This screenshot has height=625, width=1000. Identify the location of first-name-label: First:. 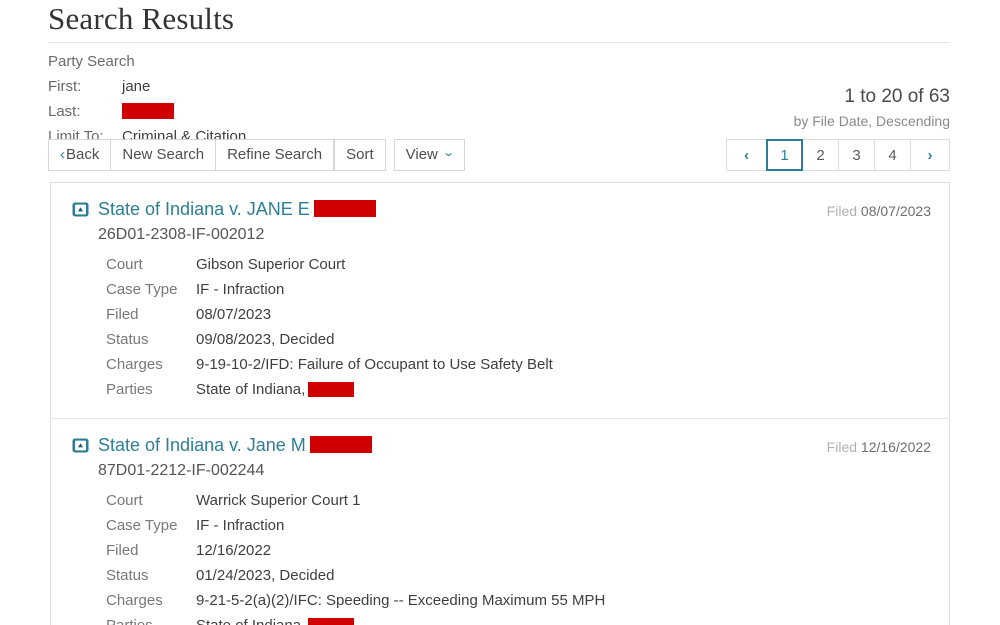
(65, 86).